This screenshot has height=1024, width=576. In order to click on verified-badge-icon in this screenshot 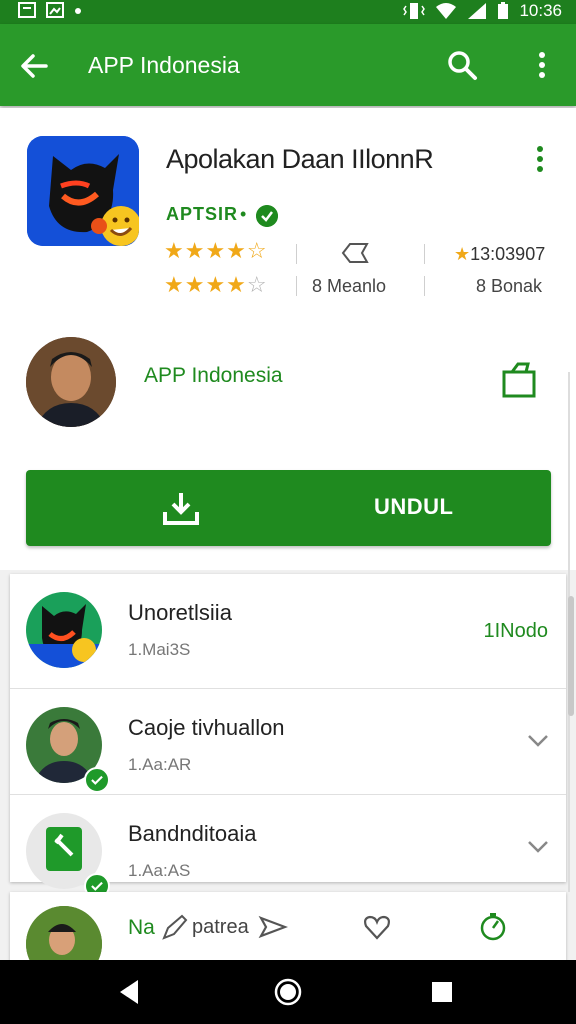, I will do `click(267, 216)`.